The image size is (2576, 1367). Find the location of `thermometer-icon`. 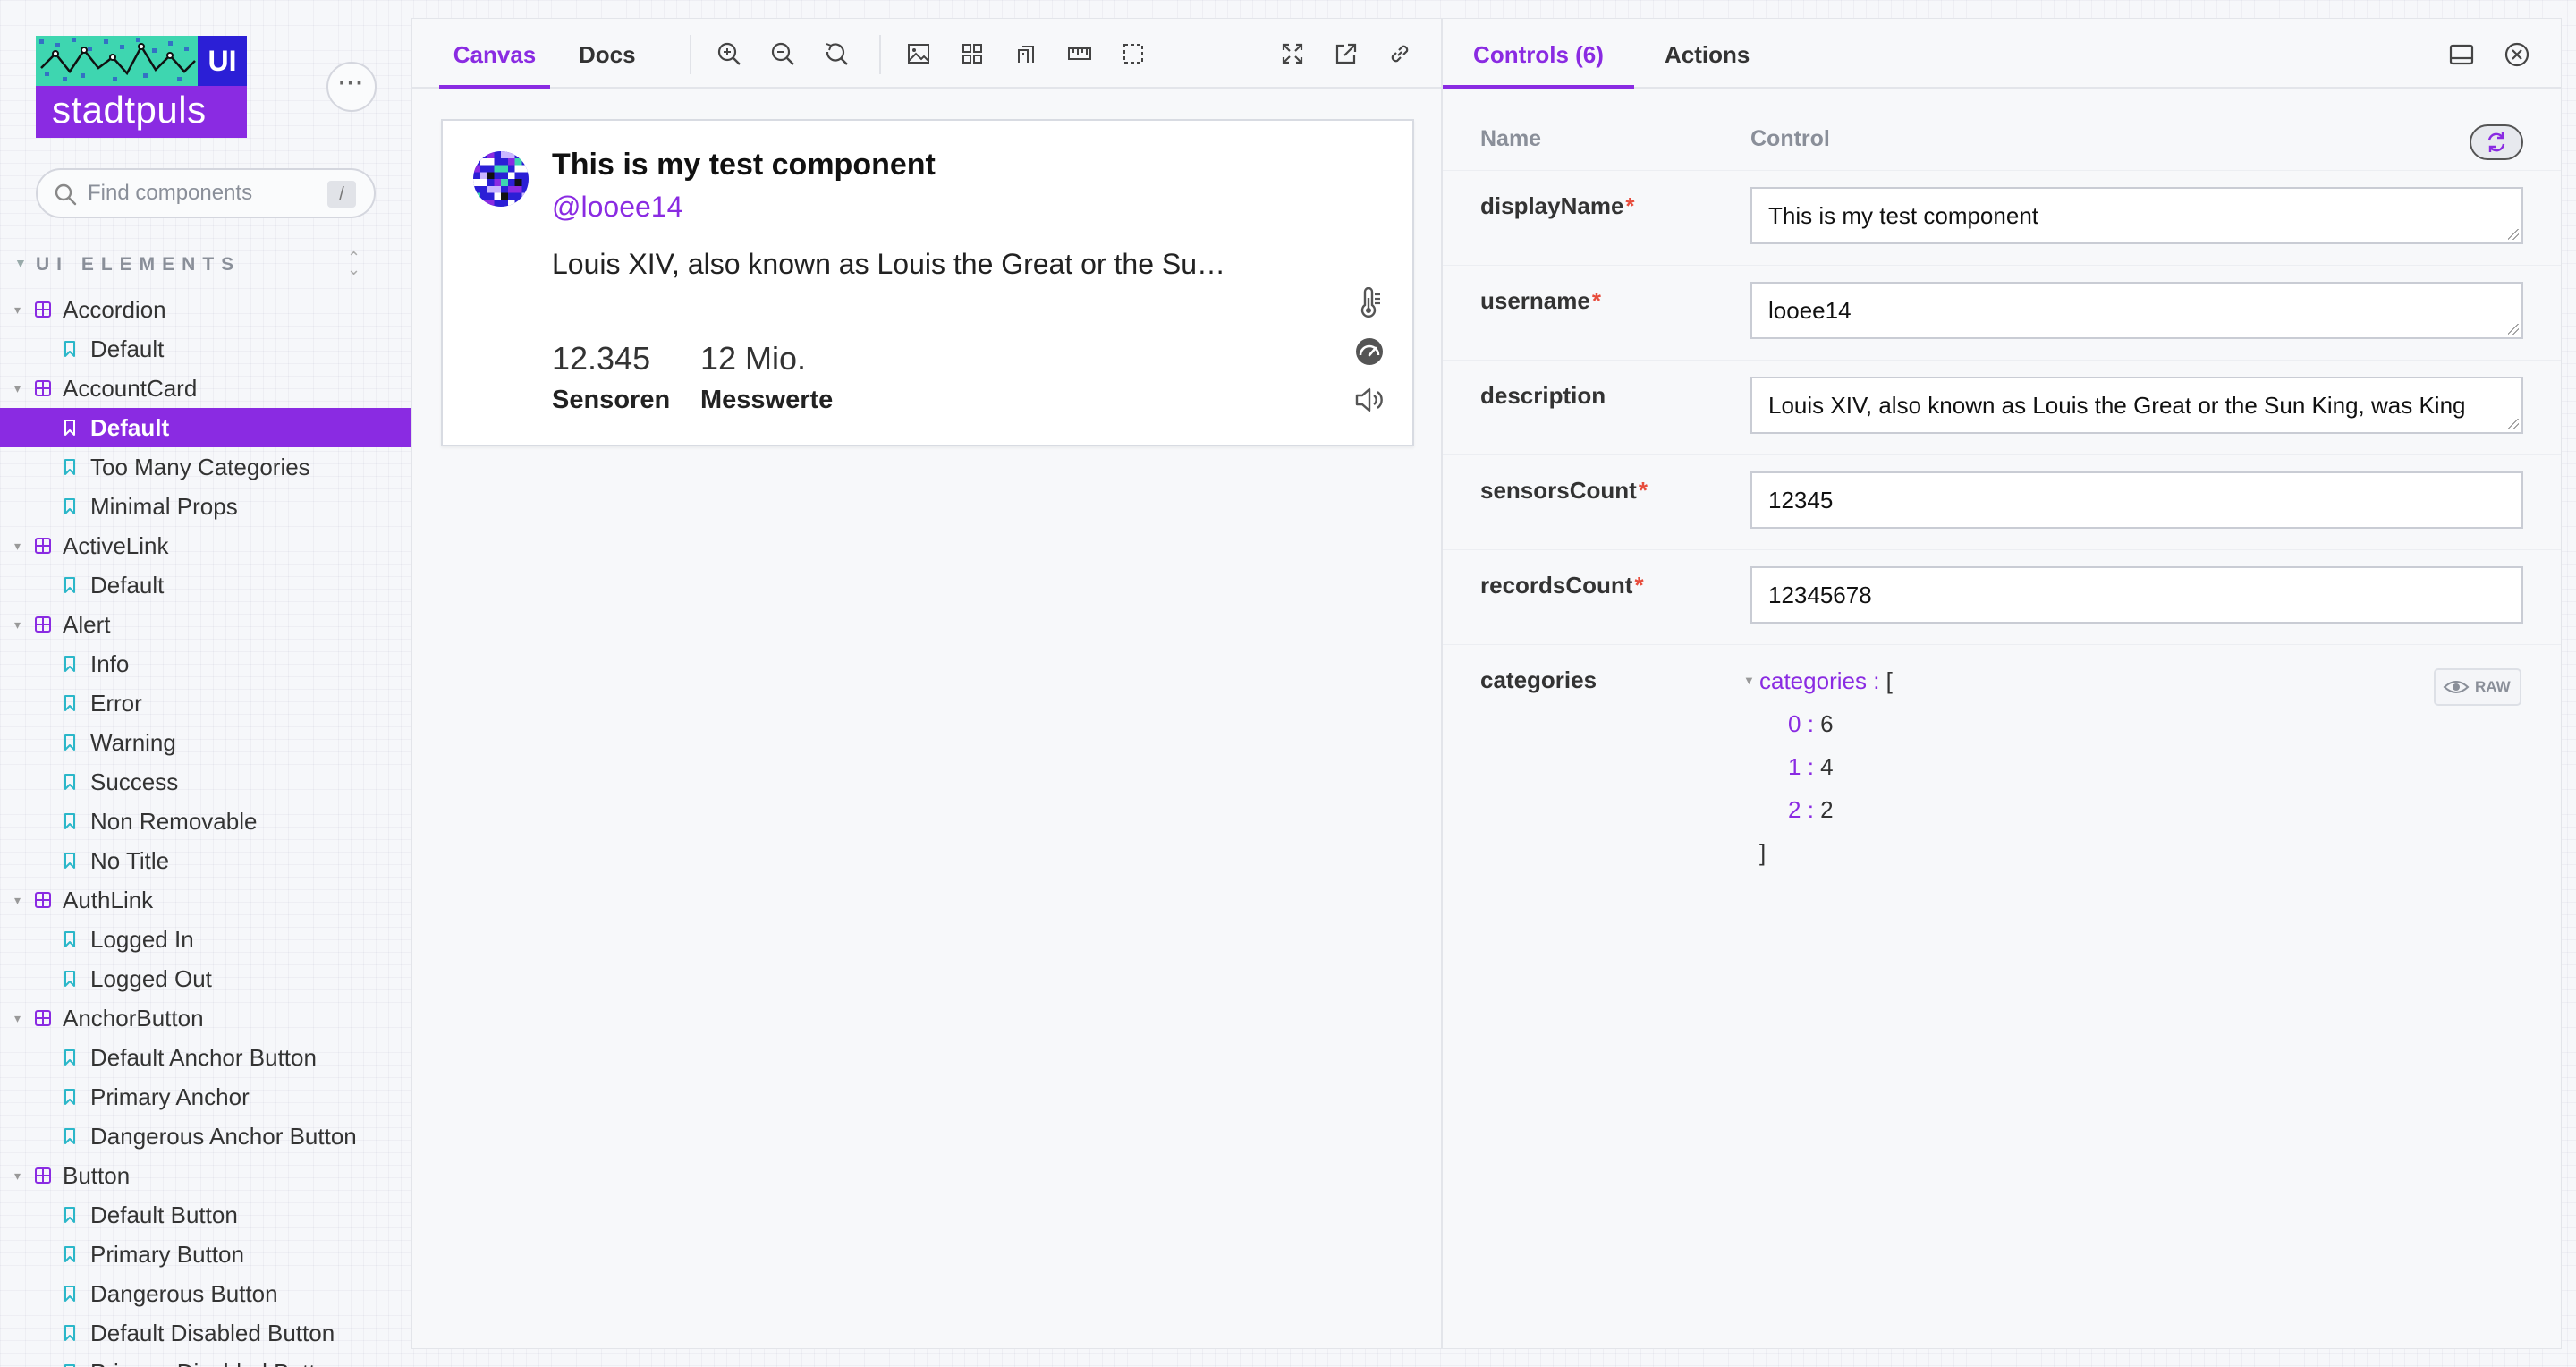

thermometer-icon is located at coordinates (1370, 302).